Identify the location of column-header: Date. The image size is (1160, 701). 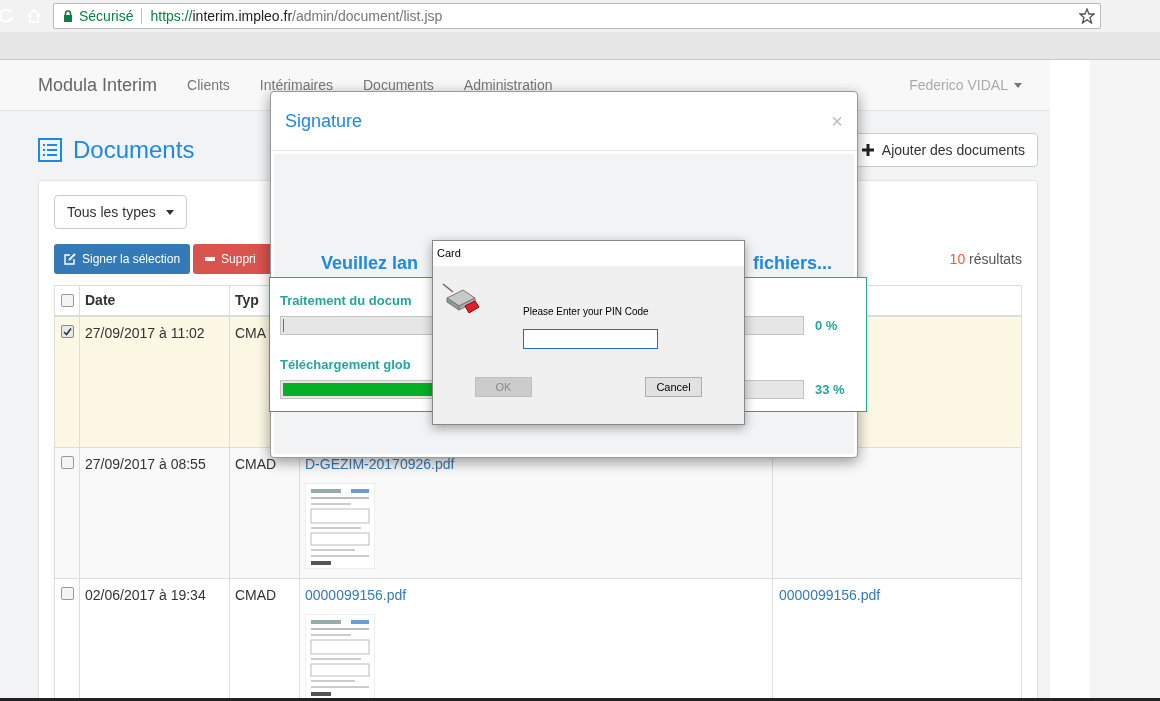
(155, 300).